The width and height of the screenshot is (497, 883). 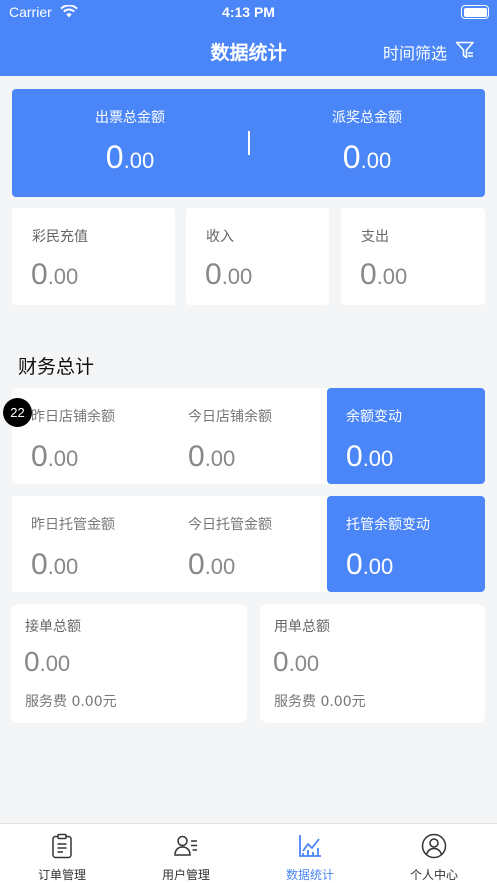 I want to click on ticket-summary-card: 出票总金额 0.00 派奖总金额 0.00, so click(x=248, y=143).